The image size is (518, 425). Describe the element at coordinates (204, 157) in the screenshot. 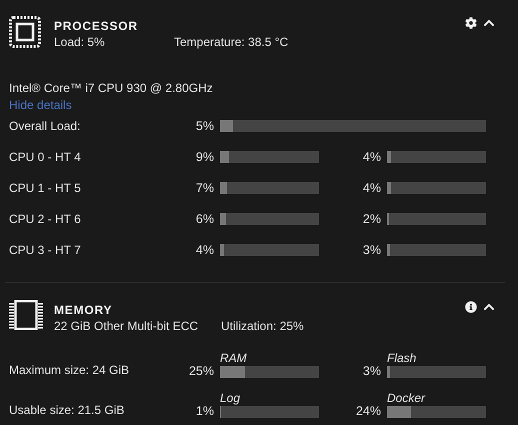

I see `load-percent: 9%` at that location.